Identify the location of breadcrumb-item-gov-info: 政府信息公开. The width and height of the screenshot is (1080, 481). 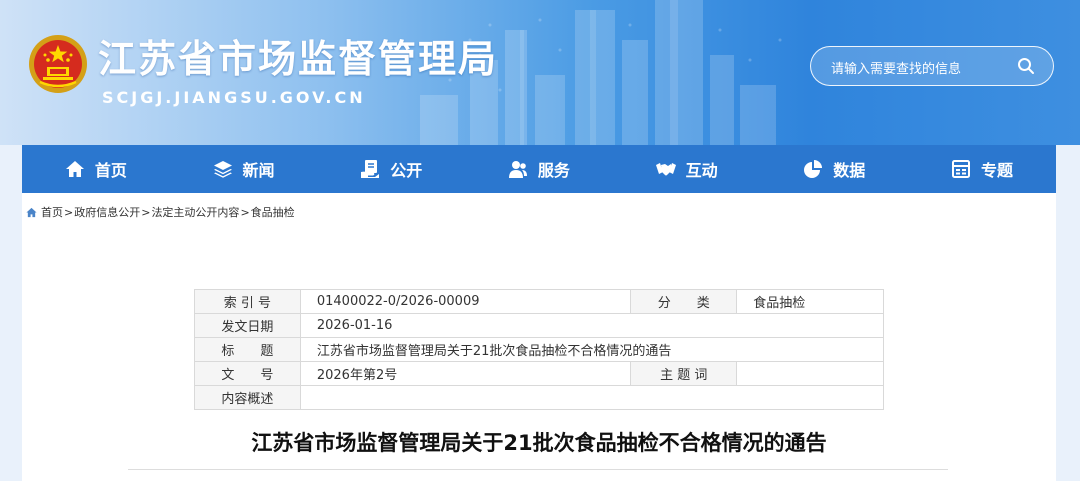
(107, 212).